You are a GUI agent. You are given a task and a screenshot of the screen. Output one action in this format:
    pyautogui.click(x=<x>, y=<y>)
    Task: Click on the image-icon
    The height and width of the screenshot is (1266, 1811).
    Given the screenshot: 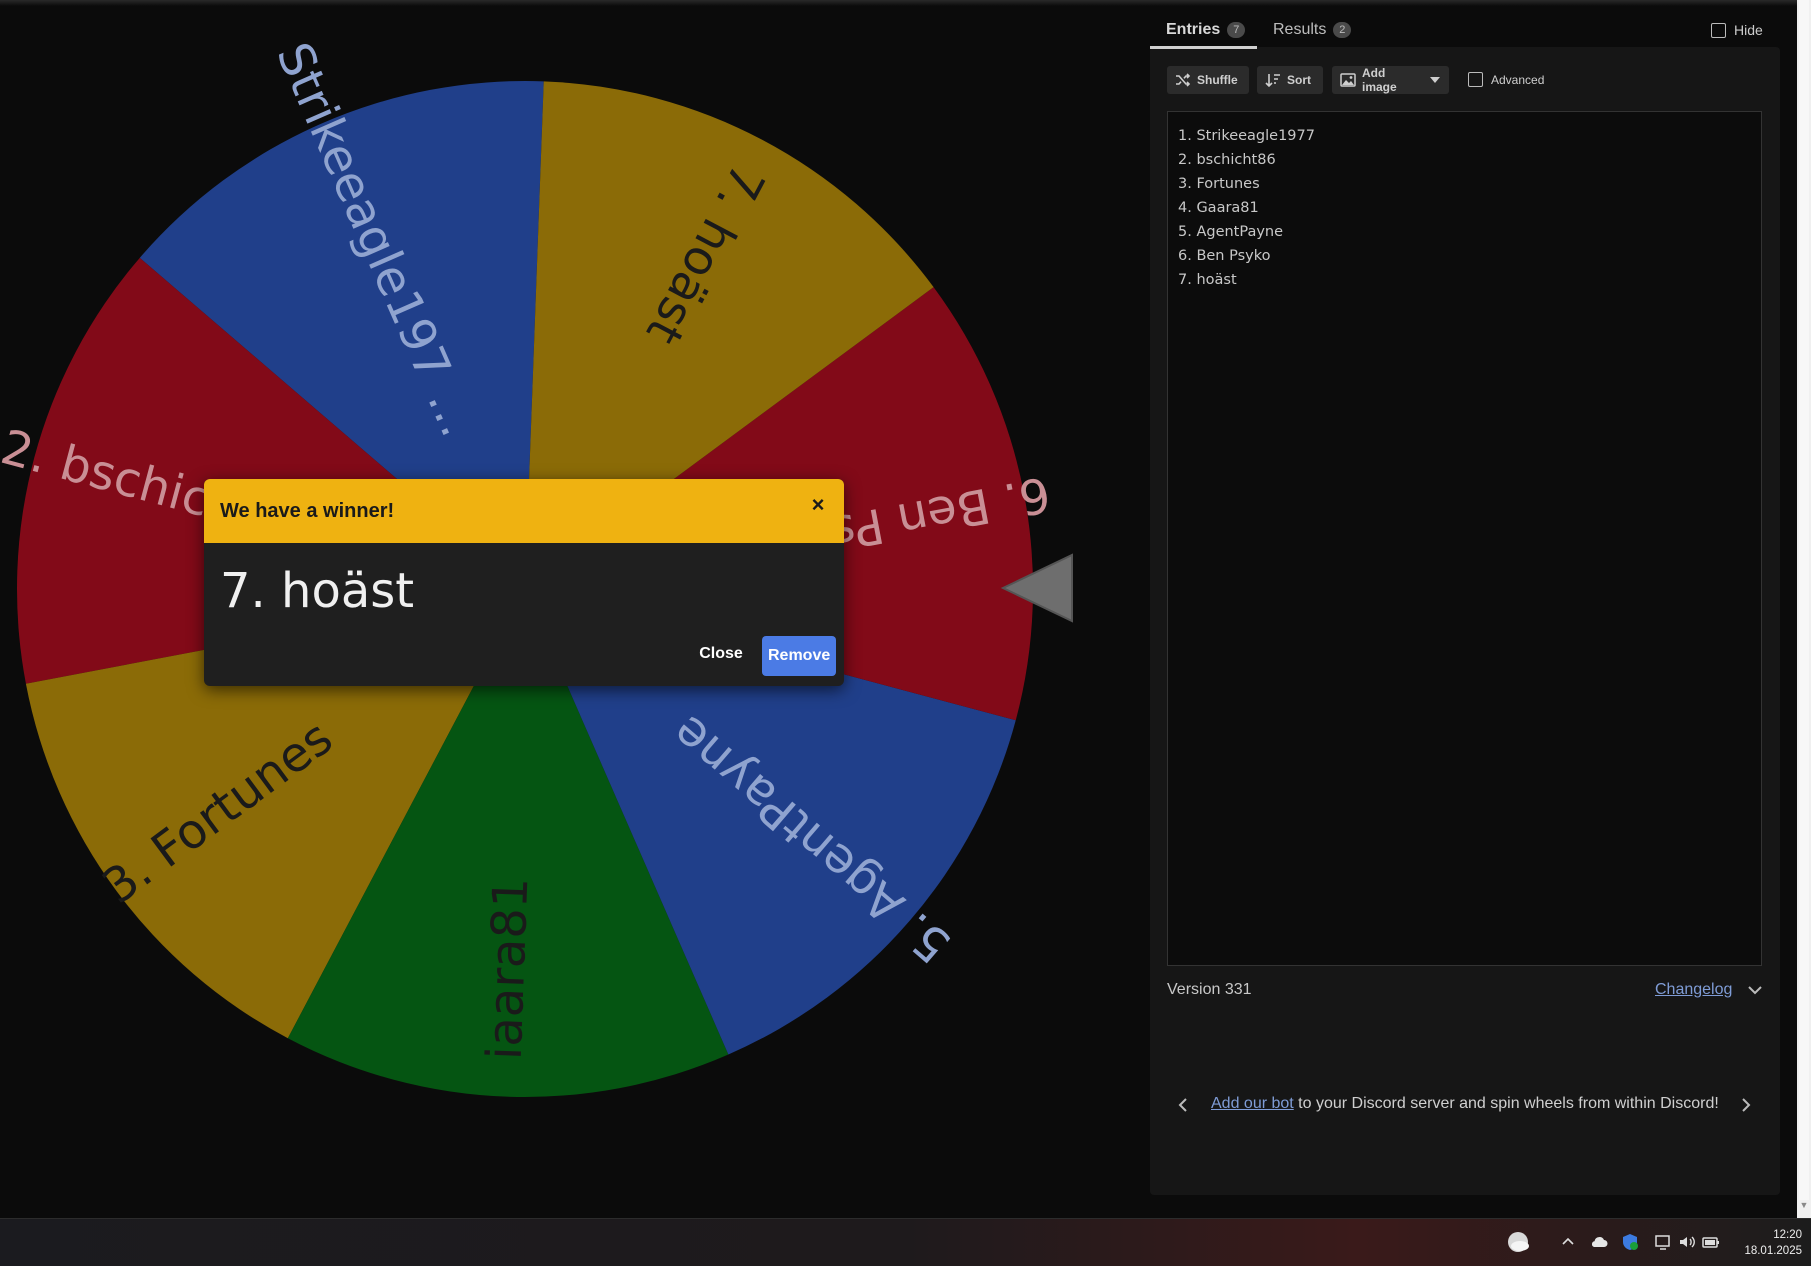 What is the action you would take?
    pyautogui.click(x=1348, y=80)
    